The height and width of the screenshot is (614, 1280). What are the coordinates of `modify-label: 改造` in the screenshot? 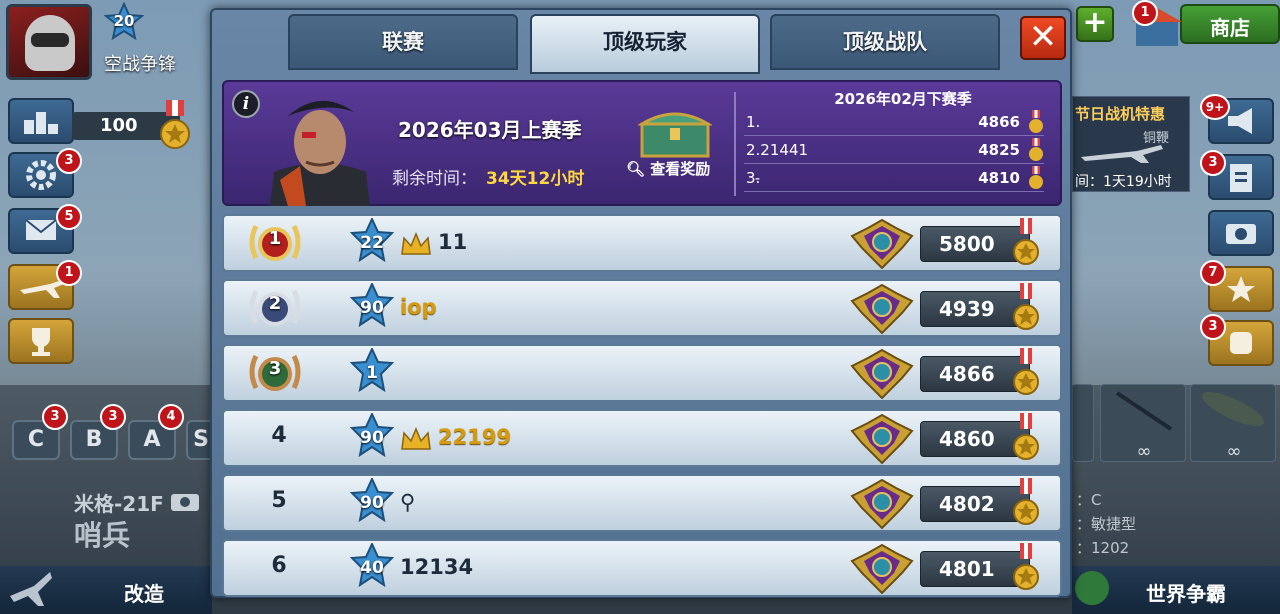 It's located at (144, 594).